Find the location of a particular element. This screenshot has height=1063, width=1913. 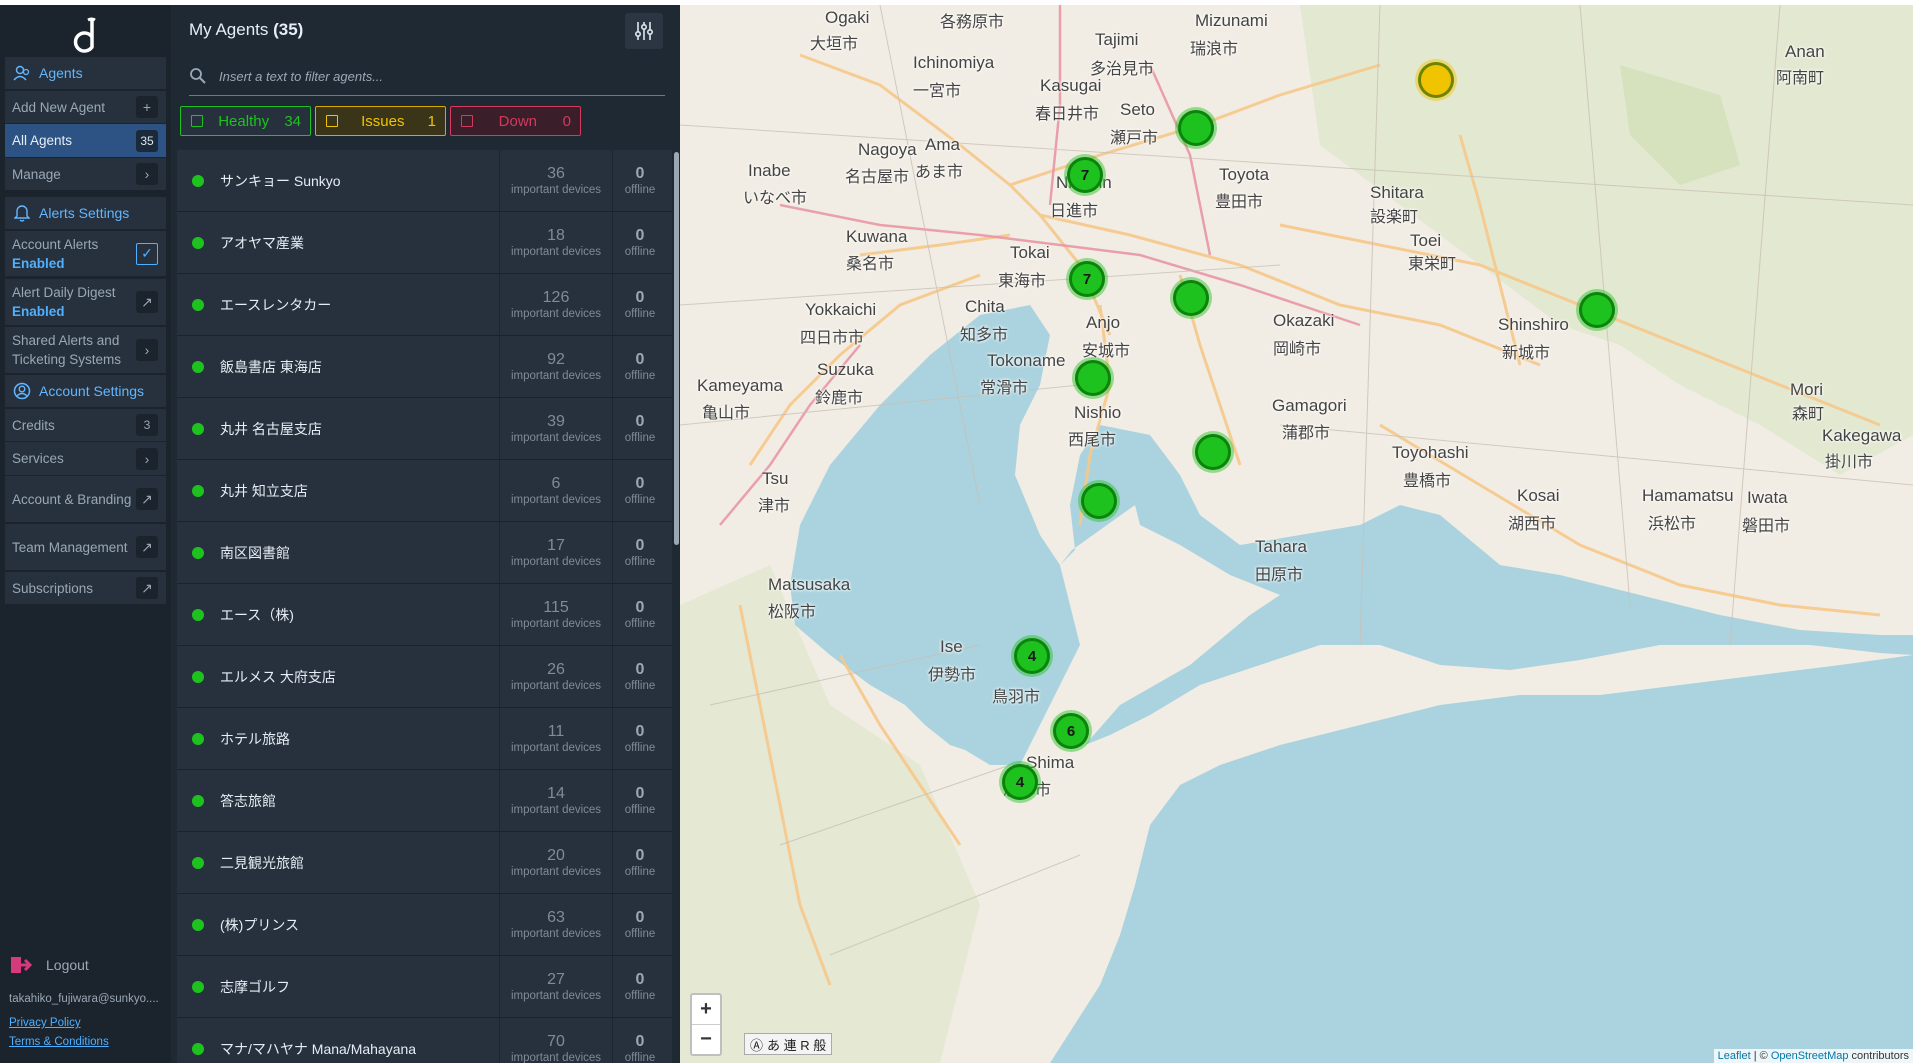

agent-row: 二見観光旅館 20 important devices 0 offline is located at coordinates (424, 863).